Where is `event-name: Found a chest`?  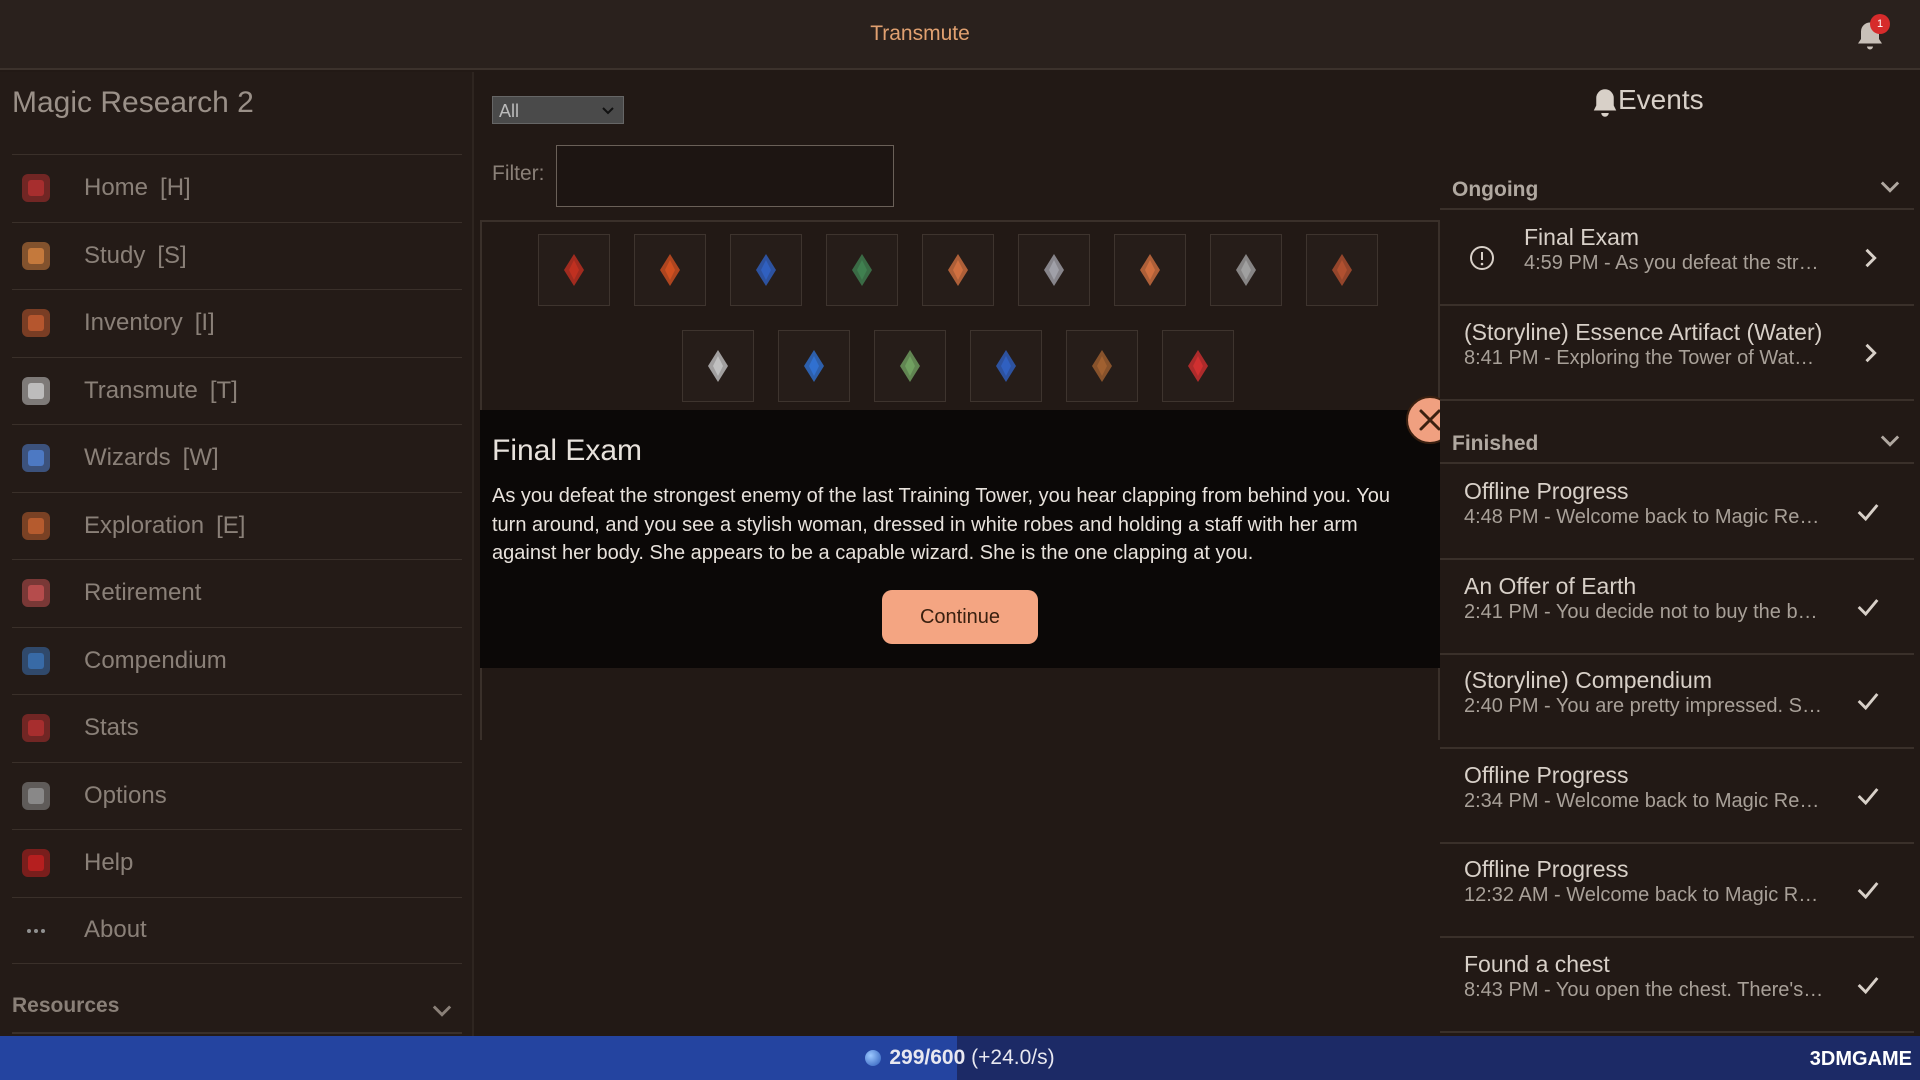
event-name: Found a chest is located at coordinates (1537, 963).